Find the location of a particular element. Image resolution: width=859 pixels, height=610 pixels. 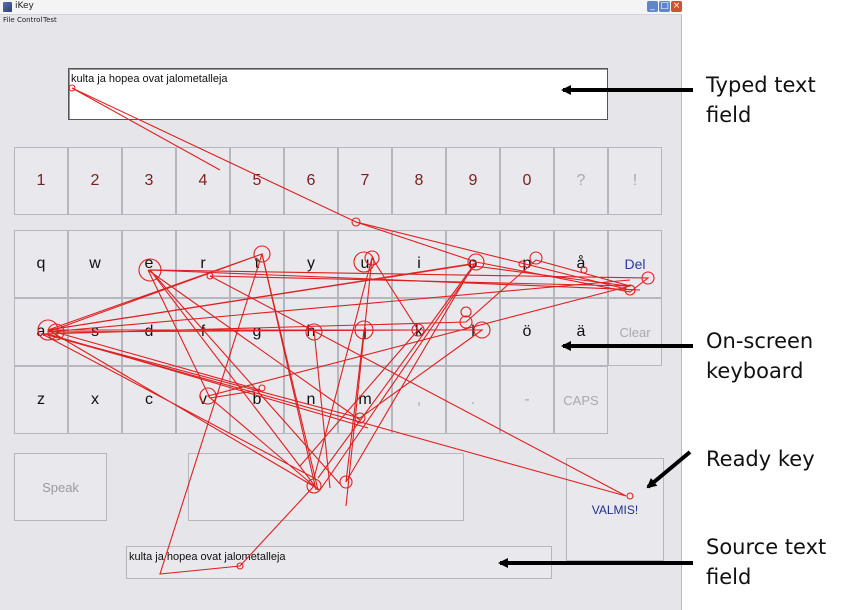

ready-key: VALMIS! is located at coordinates (615, 509).